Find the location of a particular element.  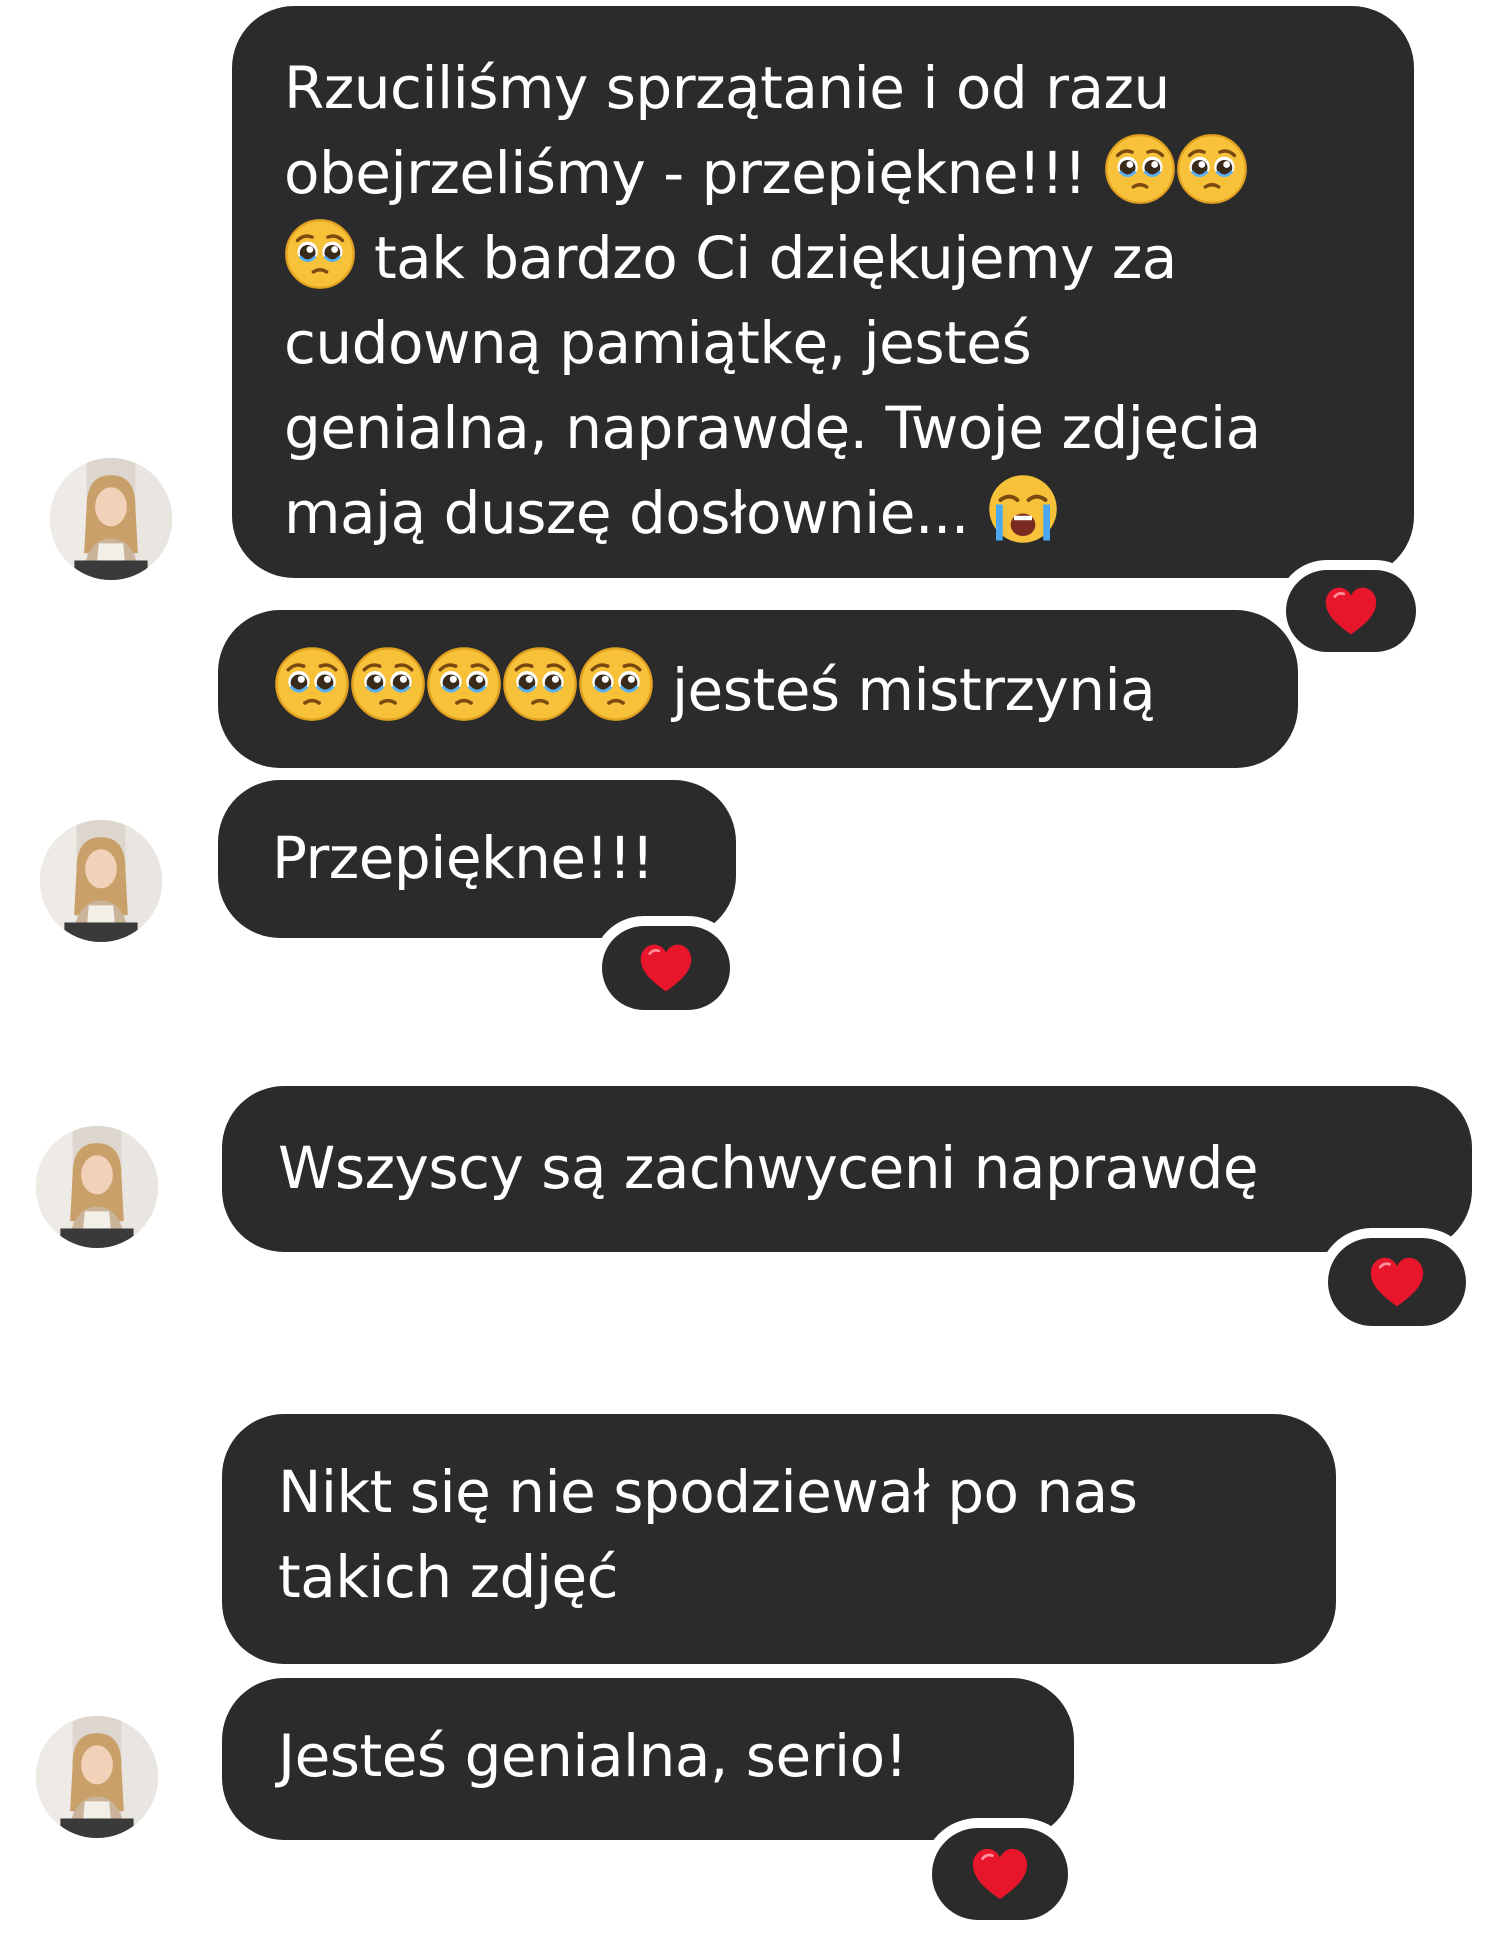

message-text: obejrzeliśmy - przepiękne!!! is located at coordinates (685, 173).